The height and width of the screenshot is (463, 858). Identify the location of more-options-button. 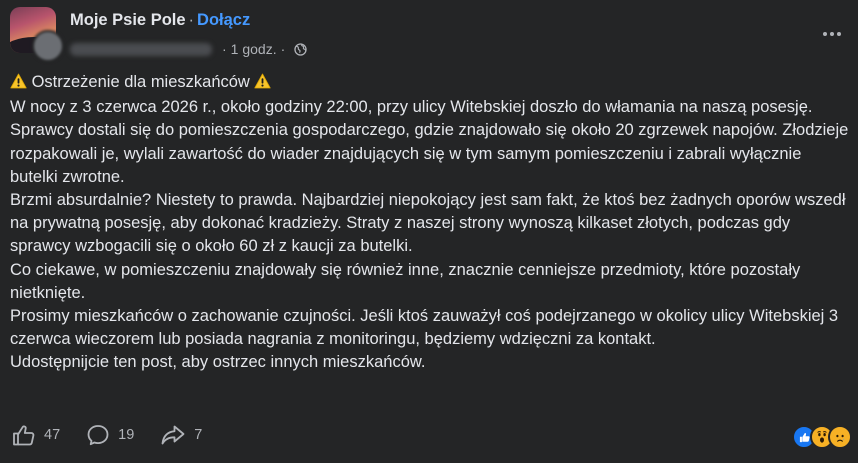
(832, 34).